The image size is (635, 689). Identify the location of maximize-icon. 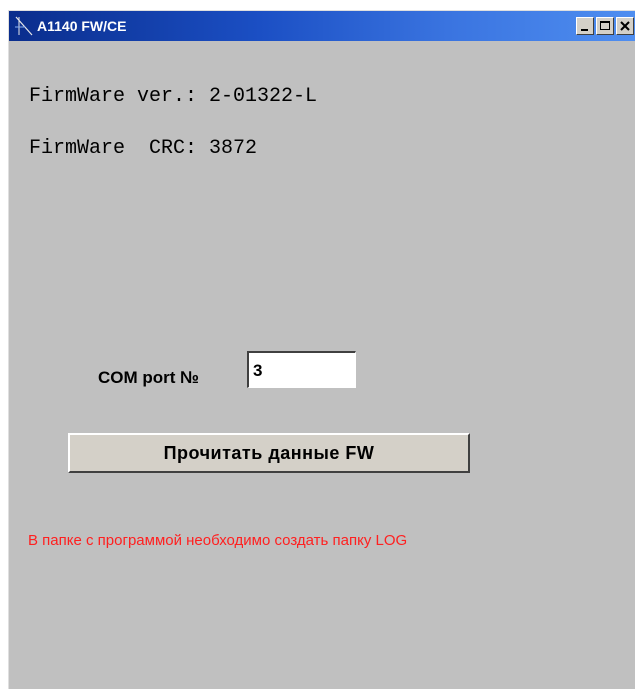
(605, 25).